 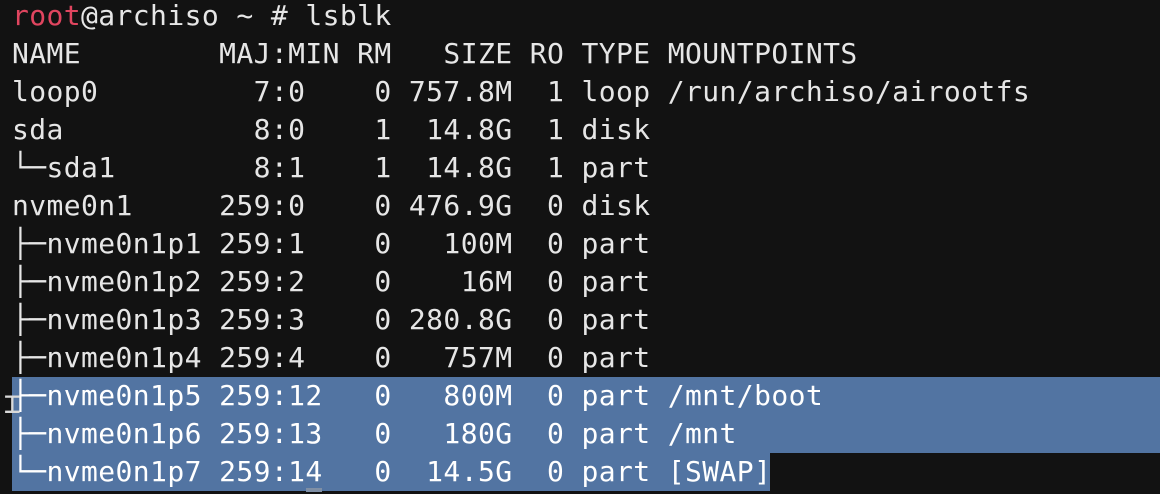 I want to click on lsblk-row-nvme0n1p2: ├─nvme0n1p2 259:2 0 16M 0 part, so click(x=331, y=281).